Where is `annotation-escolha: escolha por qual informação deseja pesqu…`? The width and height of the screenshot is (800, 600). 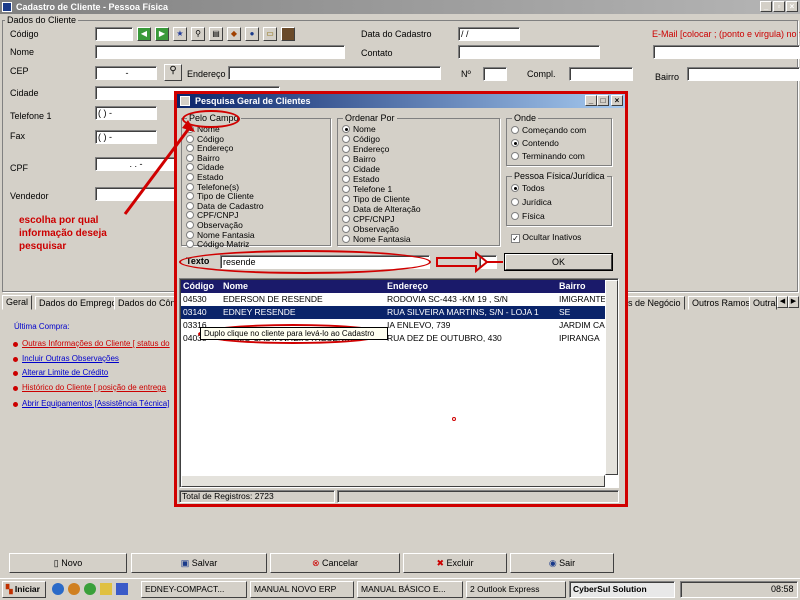 annotation-escolha: escolha por qual informação deseja pesqu… is located at coordinates (63, 233).